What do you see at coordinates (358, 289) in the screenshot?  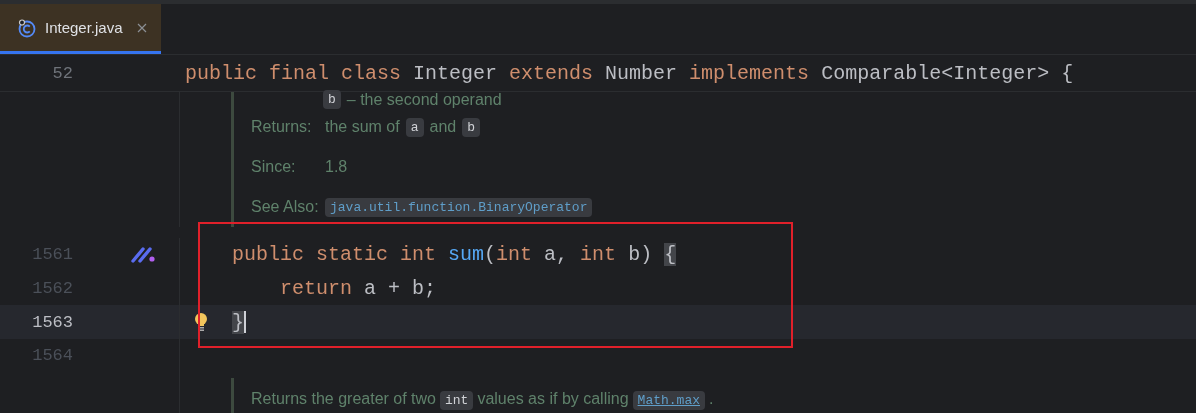 I see `code-line: return a + b;` at bounding box center [358, 289].